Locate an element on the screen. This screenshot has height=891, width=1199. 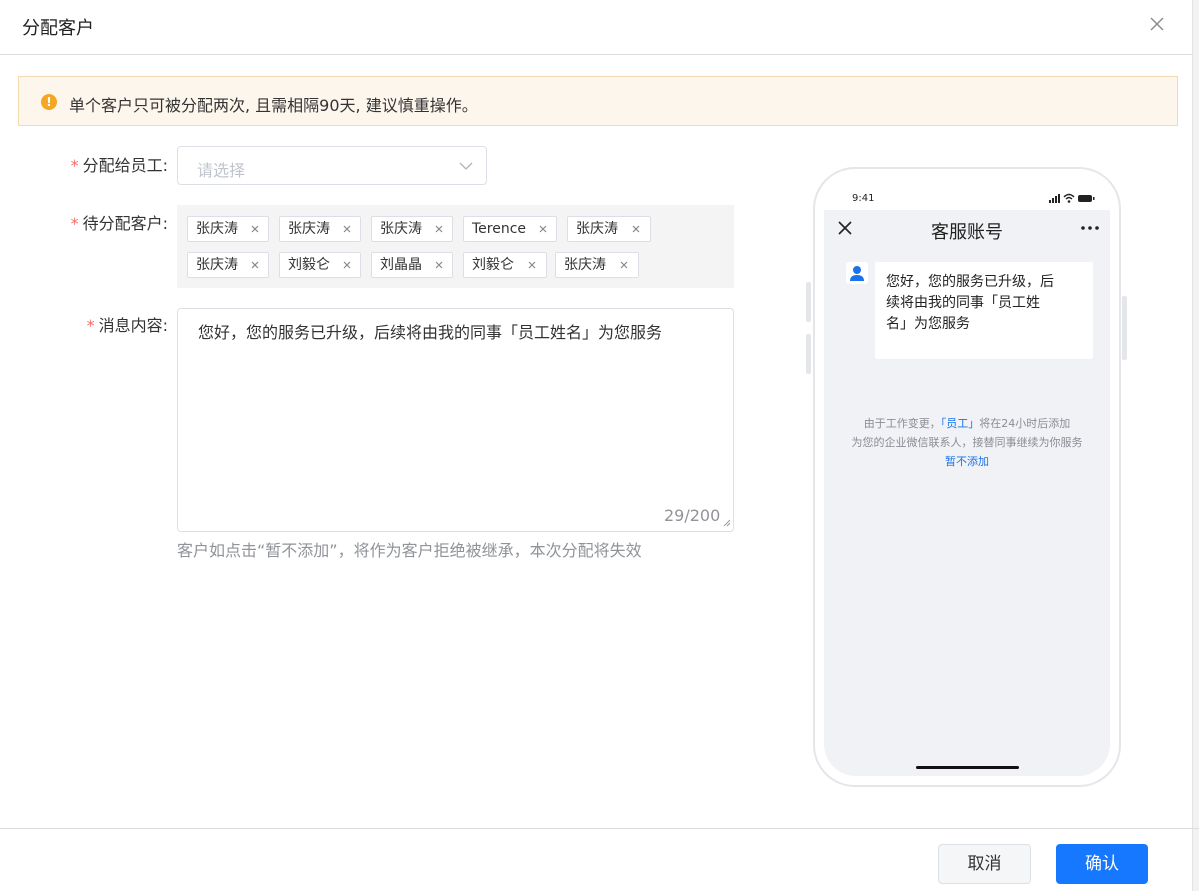
decline-link: 暂不添加 is located at coordinates (967, 461).